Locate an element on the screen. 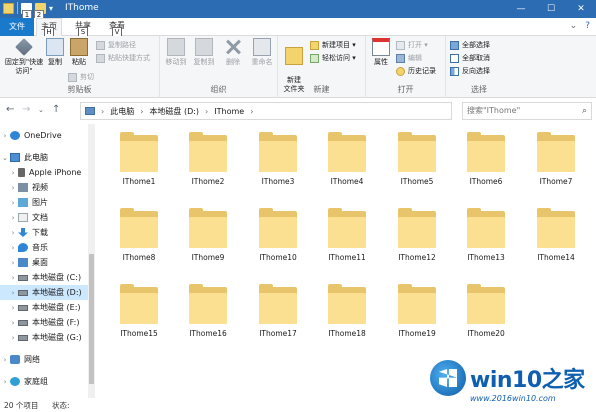  nav-item-downloads: › 下载 is located at coordinates (44, 232).